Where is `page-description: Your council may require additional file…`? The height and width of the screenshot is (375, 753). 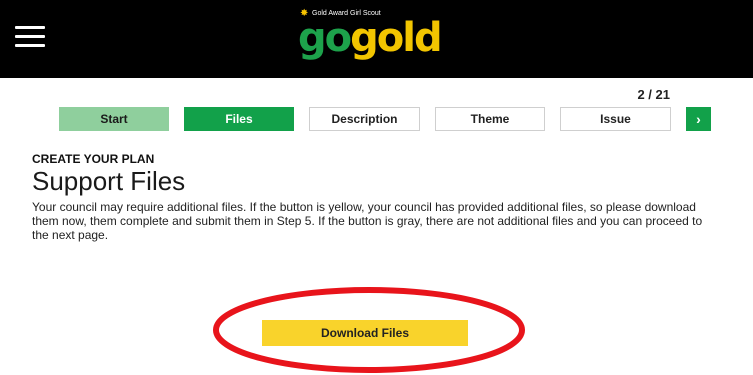 page-description: Your council may require additional file… is located at coordinates (367, 221).